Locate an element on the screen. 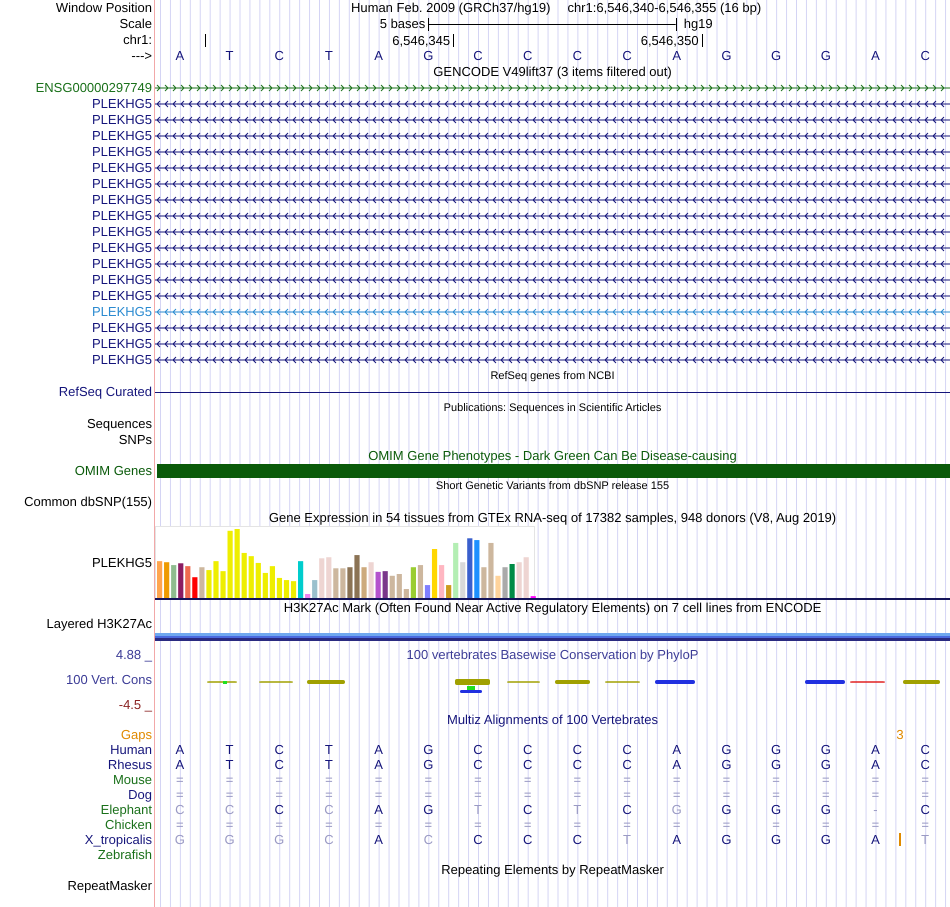 The image size is (950, 907). assembly-text: Human Feb. 2009 (GRCh37/hg19) is located at coordinates (450, 8).